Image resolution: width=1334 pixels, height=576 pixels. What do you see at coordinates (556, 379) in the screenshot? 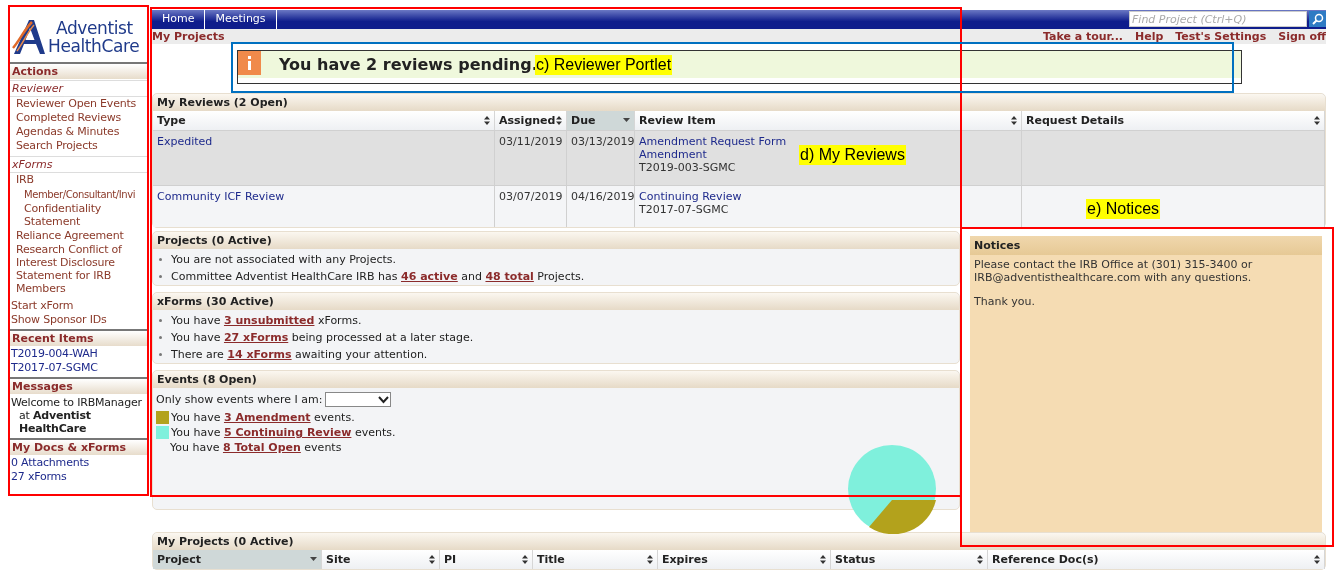
I see `panel-title: Events (8 Open)` at bounding box center [556, 379].